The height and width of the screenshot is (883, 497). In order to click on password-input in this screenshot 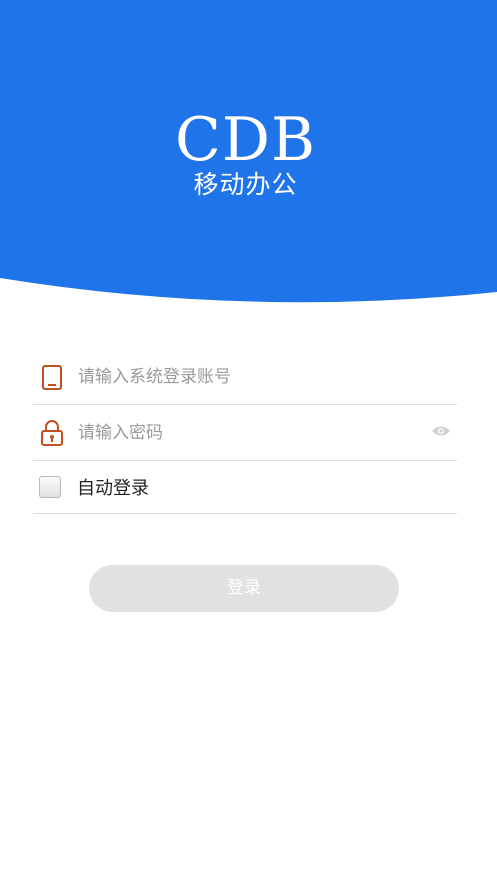, I will do `click(243, 432)`.